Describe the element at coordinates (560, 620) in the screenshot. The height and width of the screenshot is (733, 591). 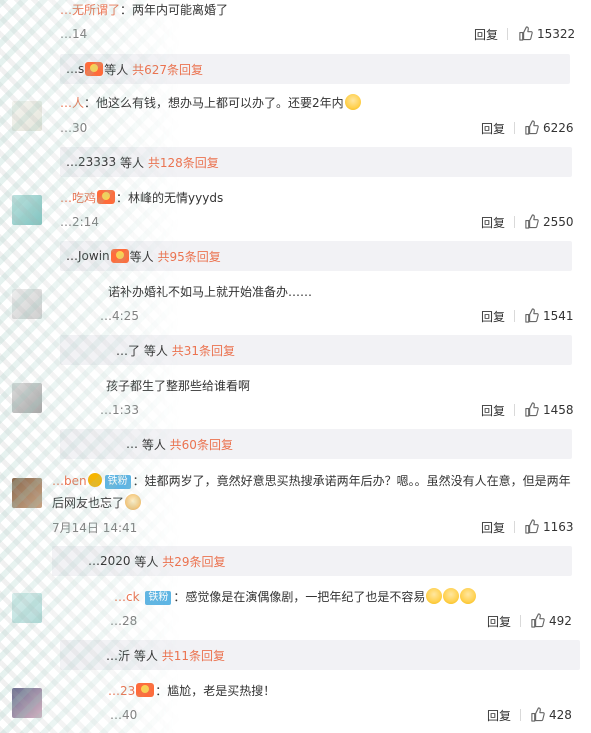
I see `like-count: 492` at that location.